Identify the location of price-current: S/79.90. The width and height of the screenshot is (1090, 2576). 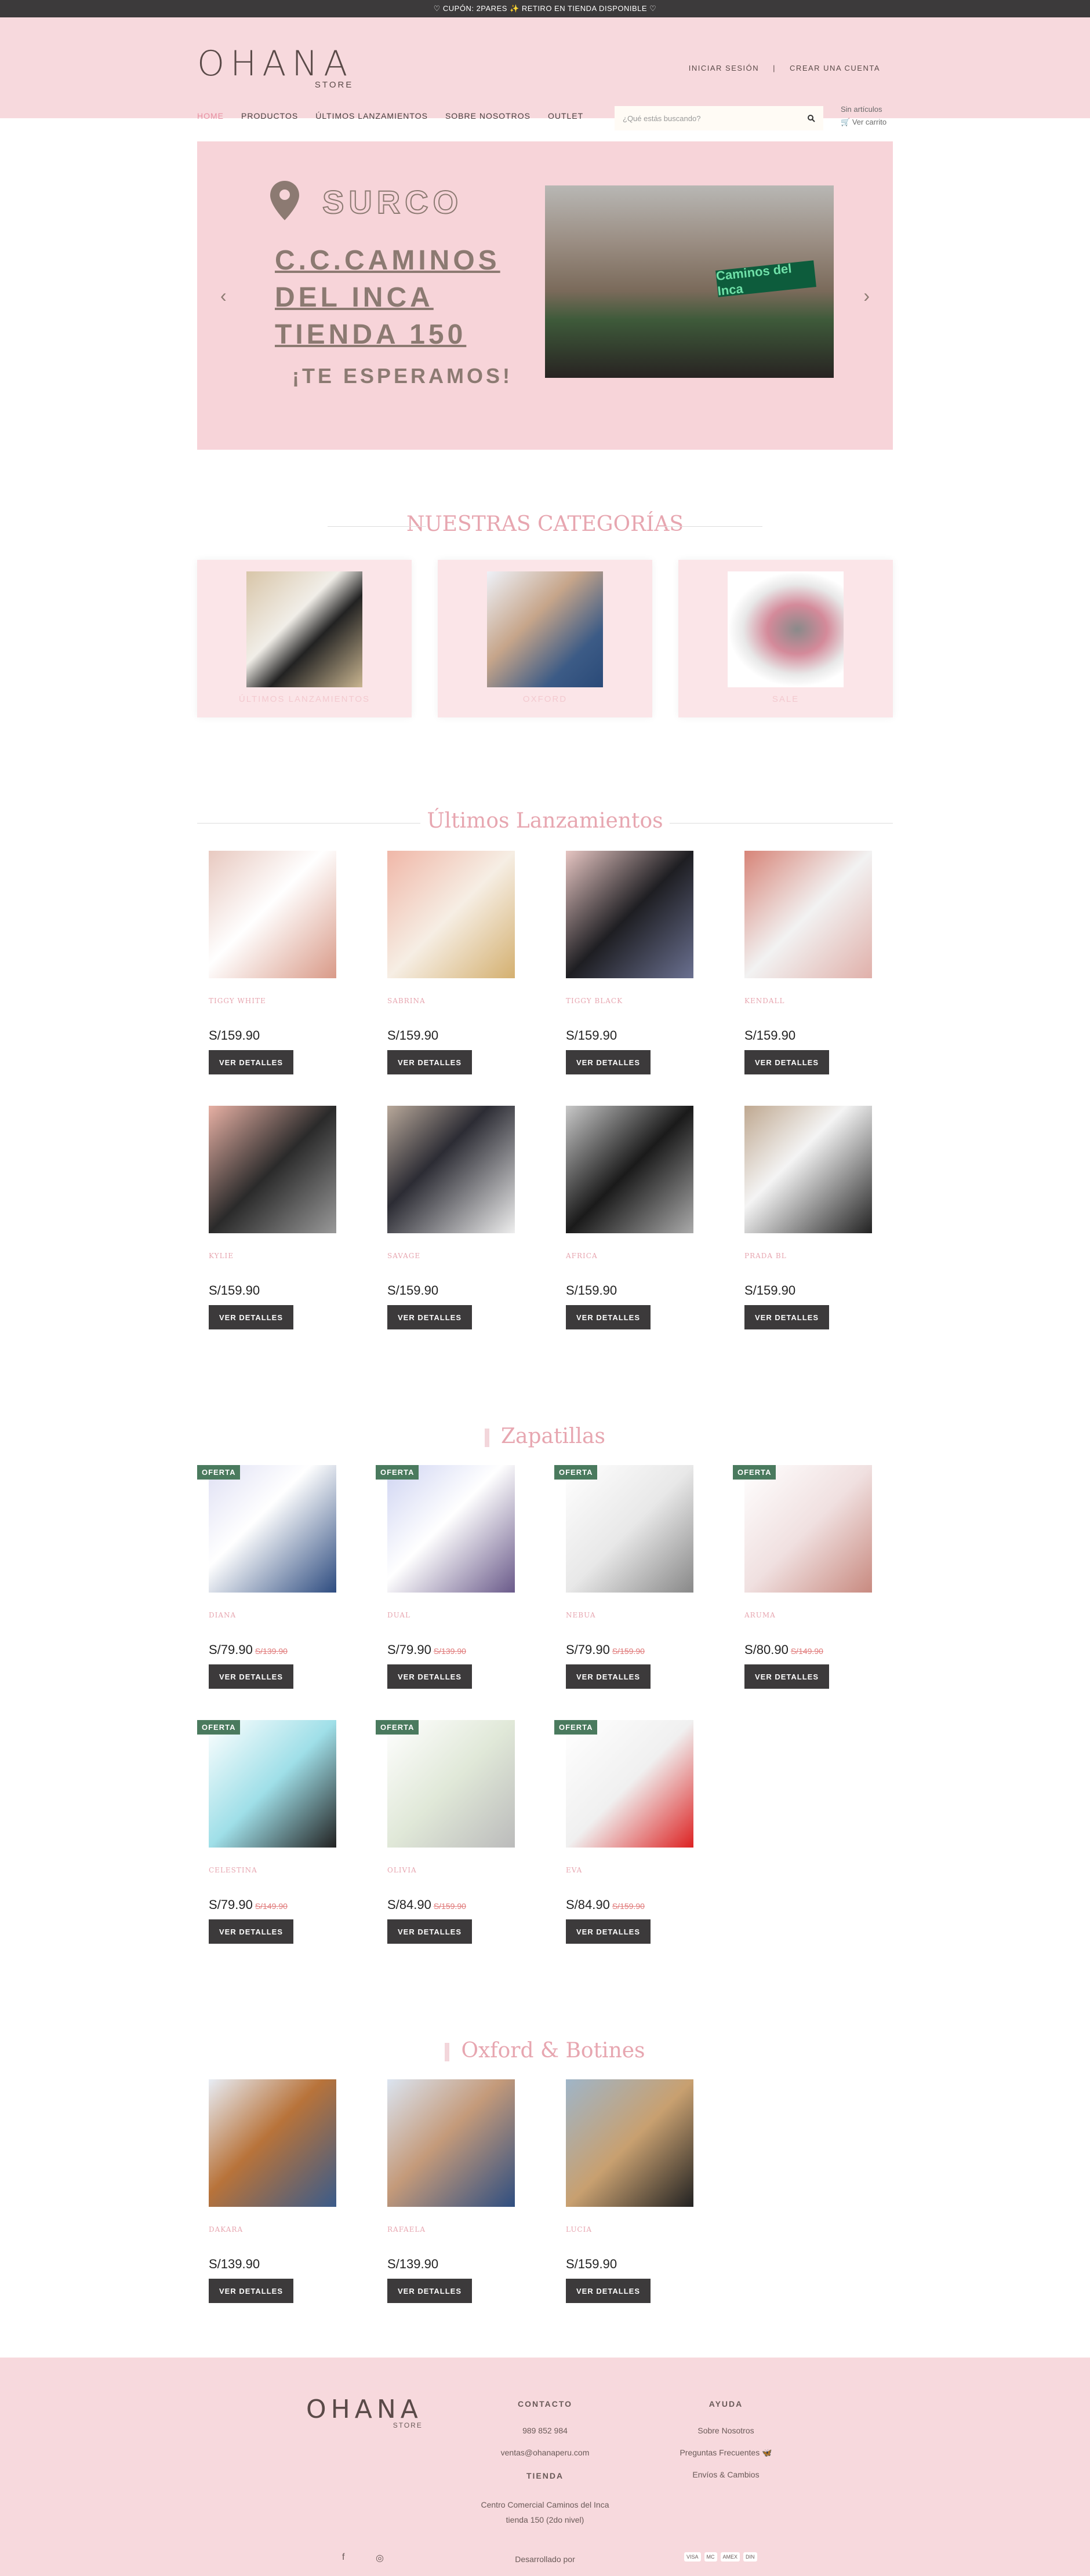
(409, 1649).